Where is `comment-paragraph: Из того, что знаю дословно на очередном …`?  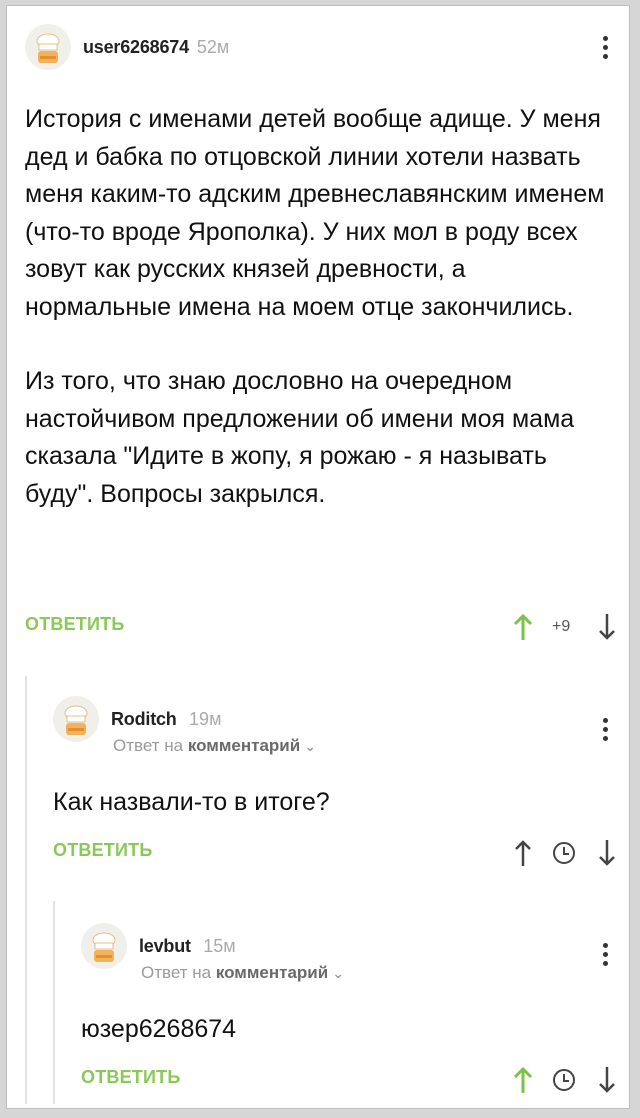 comment-paragraph: Из того, что знаю дословно на очередном … is located at coordinates (300, 437).